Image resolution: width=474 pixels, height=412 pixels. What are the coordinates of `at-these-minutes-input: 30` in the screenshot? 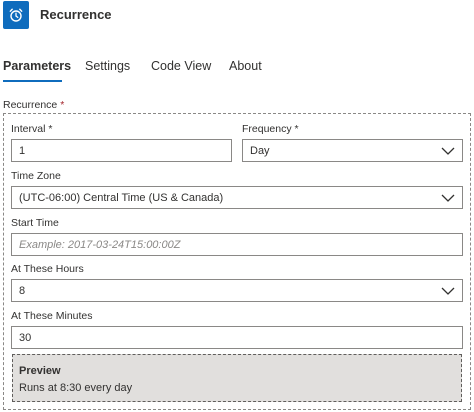 It's located at (237, 337).